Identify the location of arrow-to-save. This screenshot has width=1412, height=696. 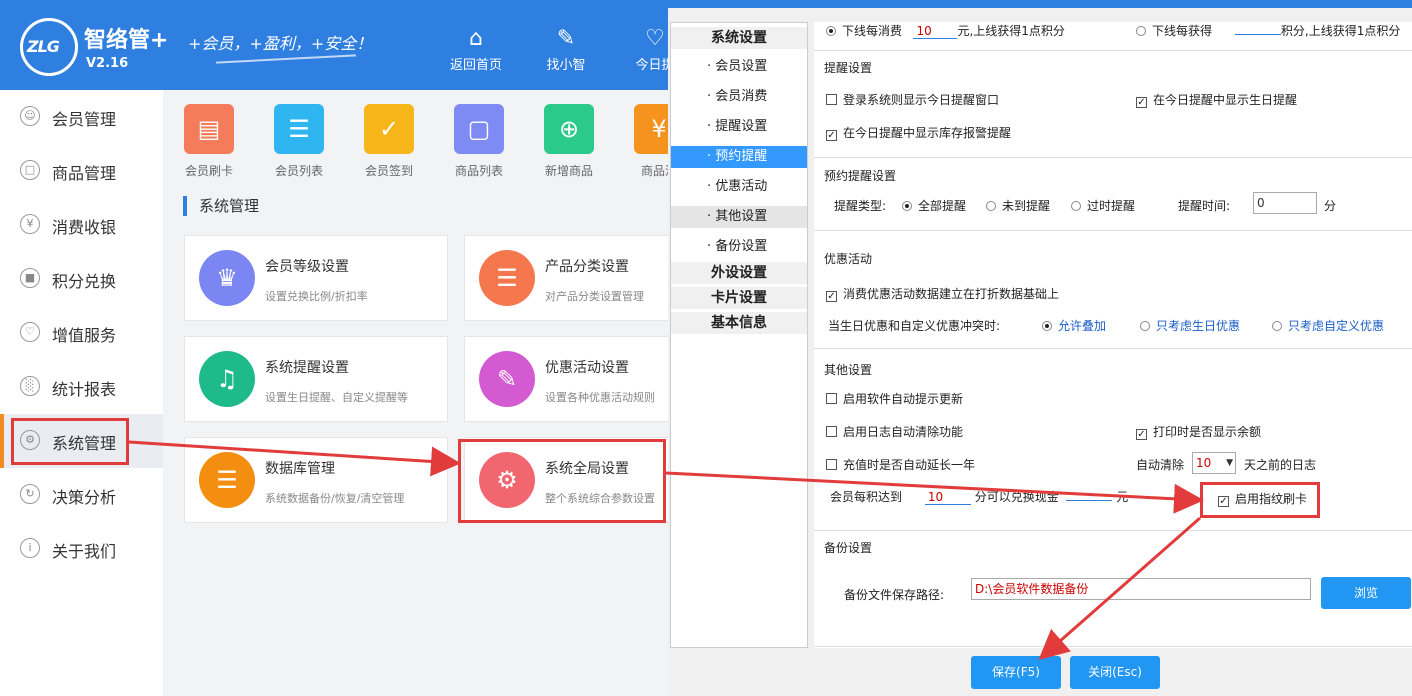
(1119, 588).